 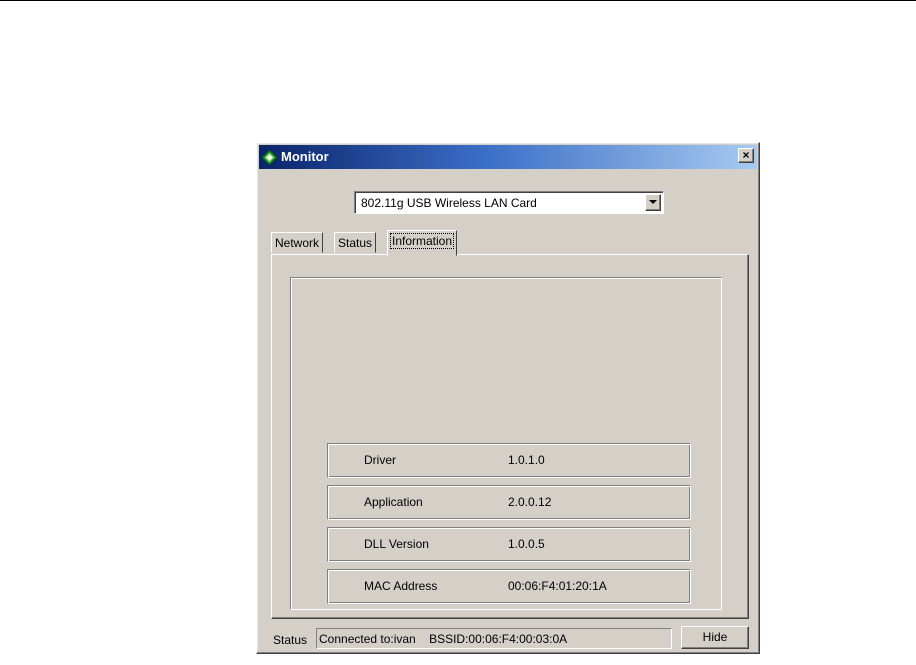 I want to click on tab-label: Information, so click(x=422, y=241).